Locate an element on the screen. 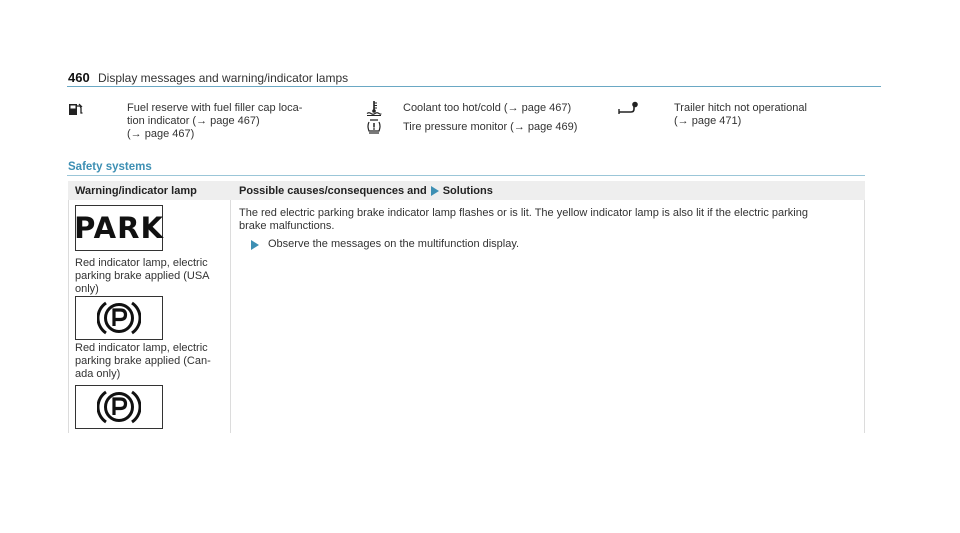 The height and width of the screenshot is (533, 960). parking-brake-canada-icon is located at coordinates (119, 318).